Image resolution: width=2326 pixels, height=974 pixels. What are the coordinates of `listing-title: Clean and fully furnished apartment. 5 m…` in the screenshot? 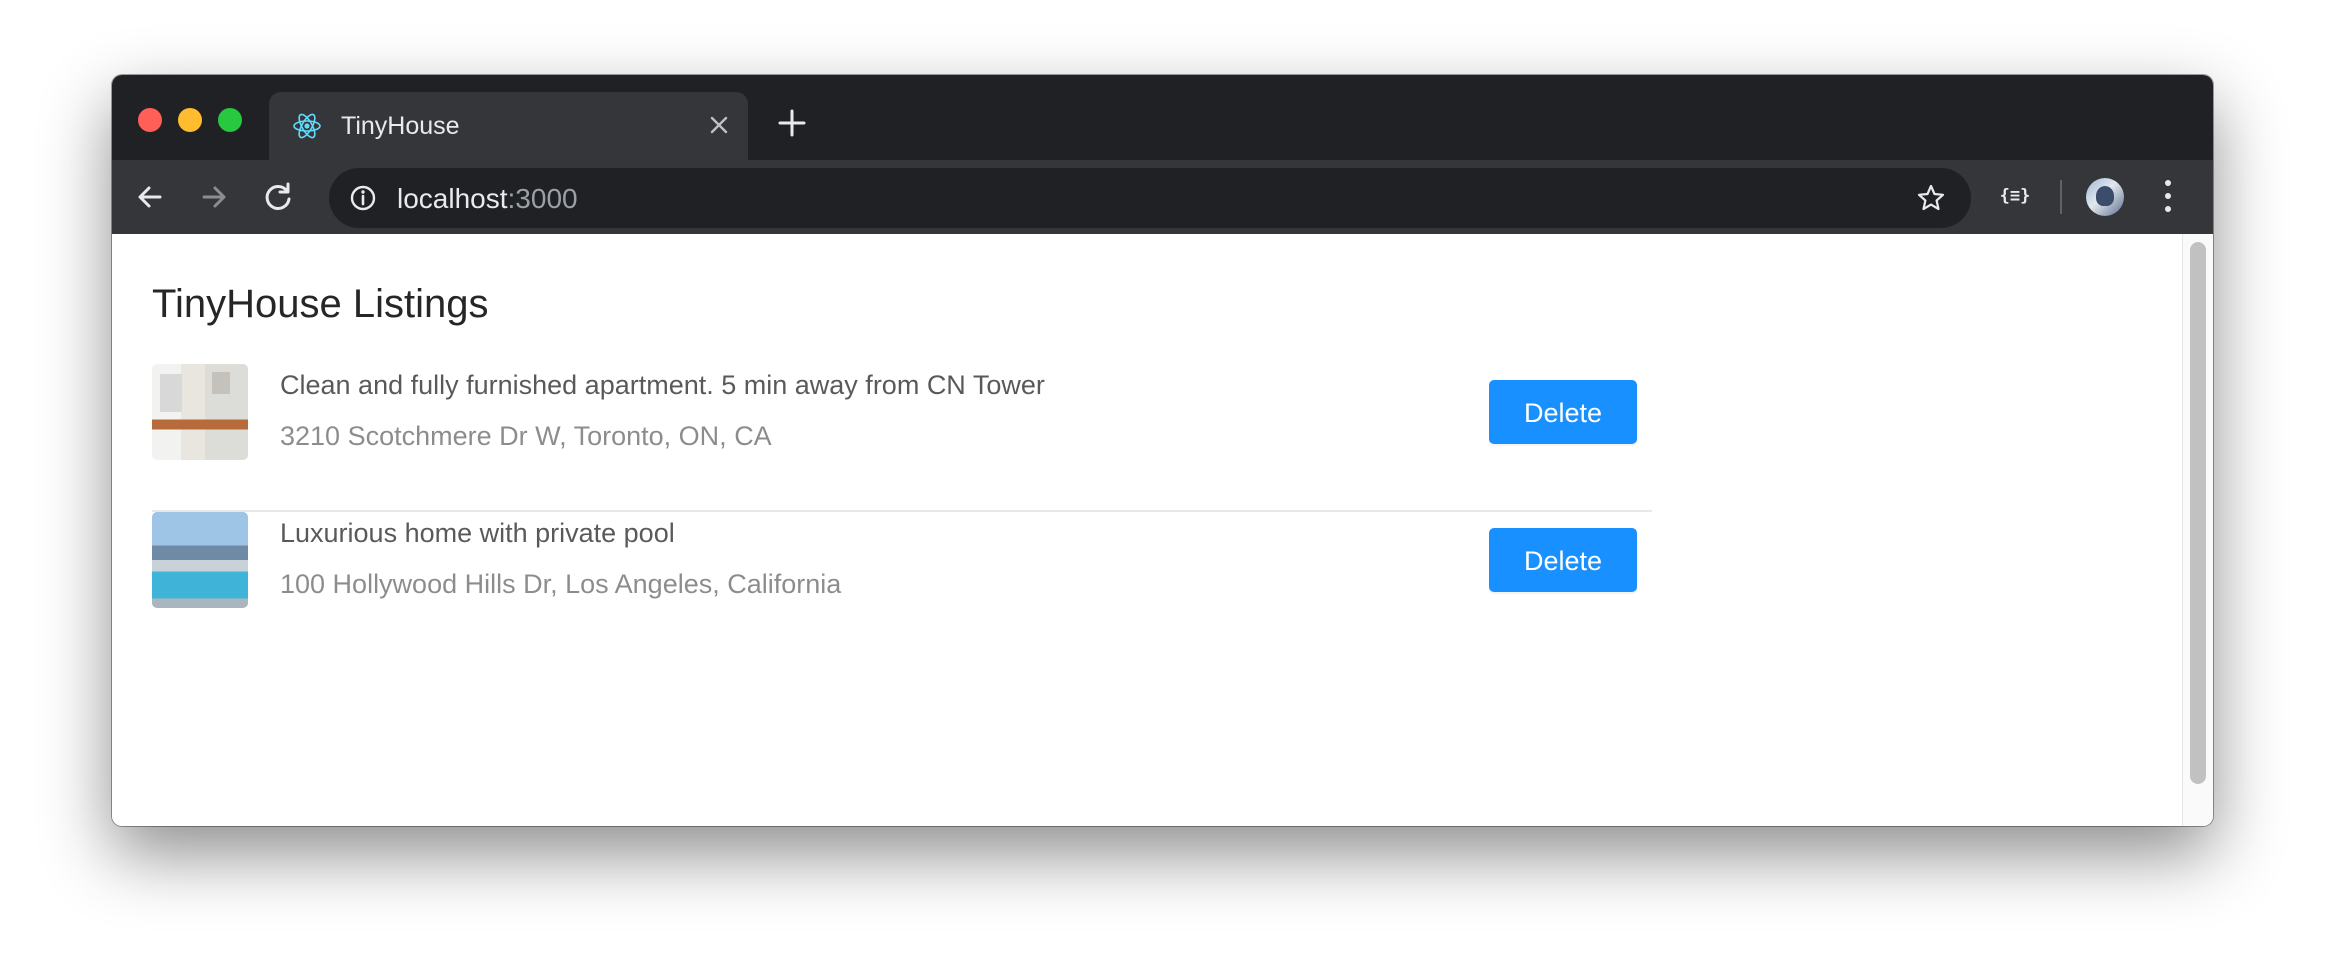 It's located at (662, 385).